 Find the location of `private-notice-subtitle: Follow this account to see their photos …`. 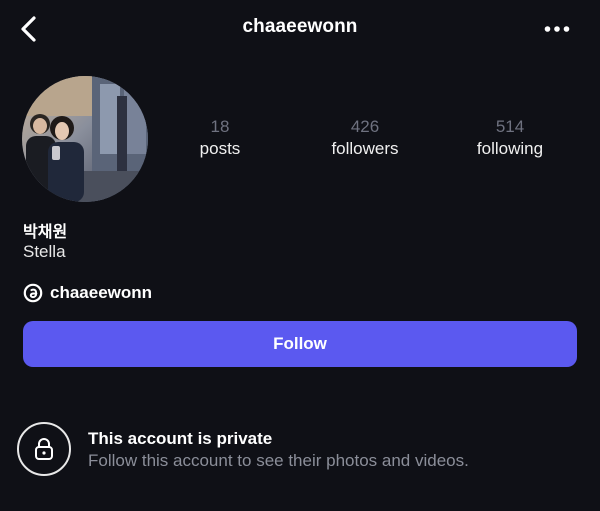

private-notice-subtitle: Follow this account to see their photos … is located at coordinates (278, 460).